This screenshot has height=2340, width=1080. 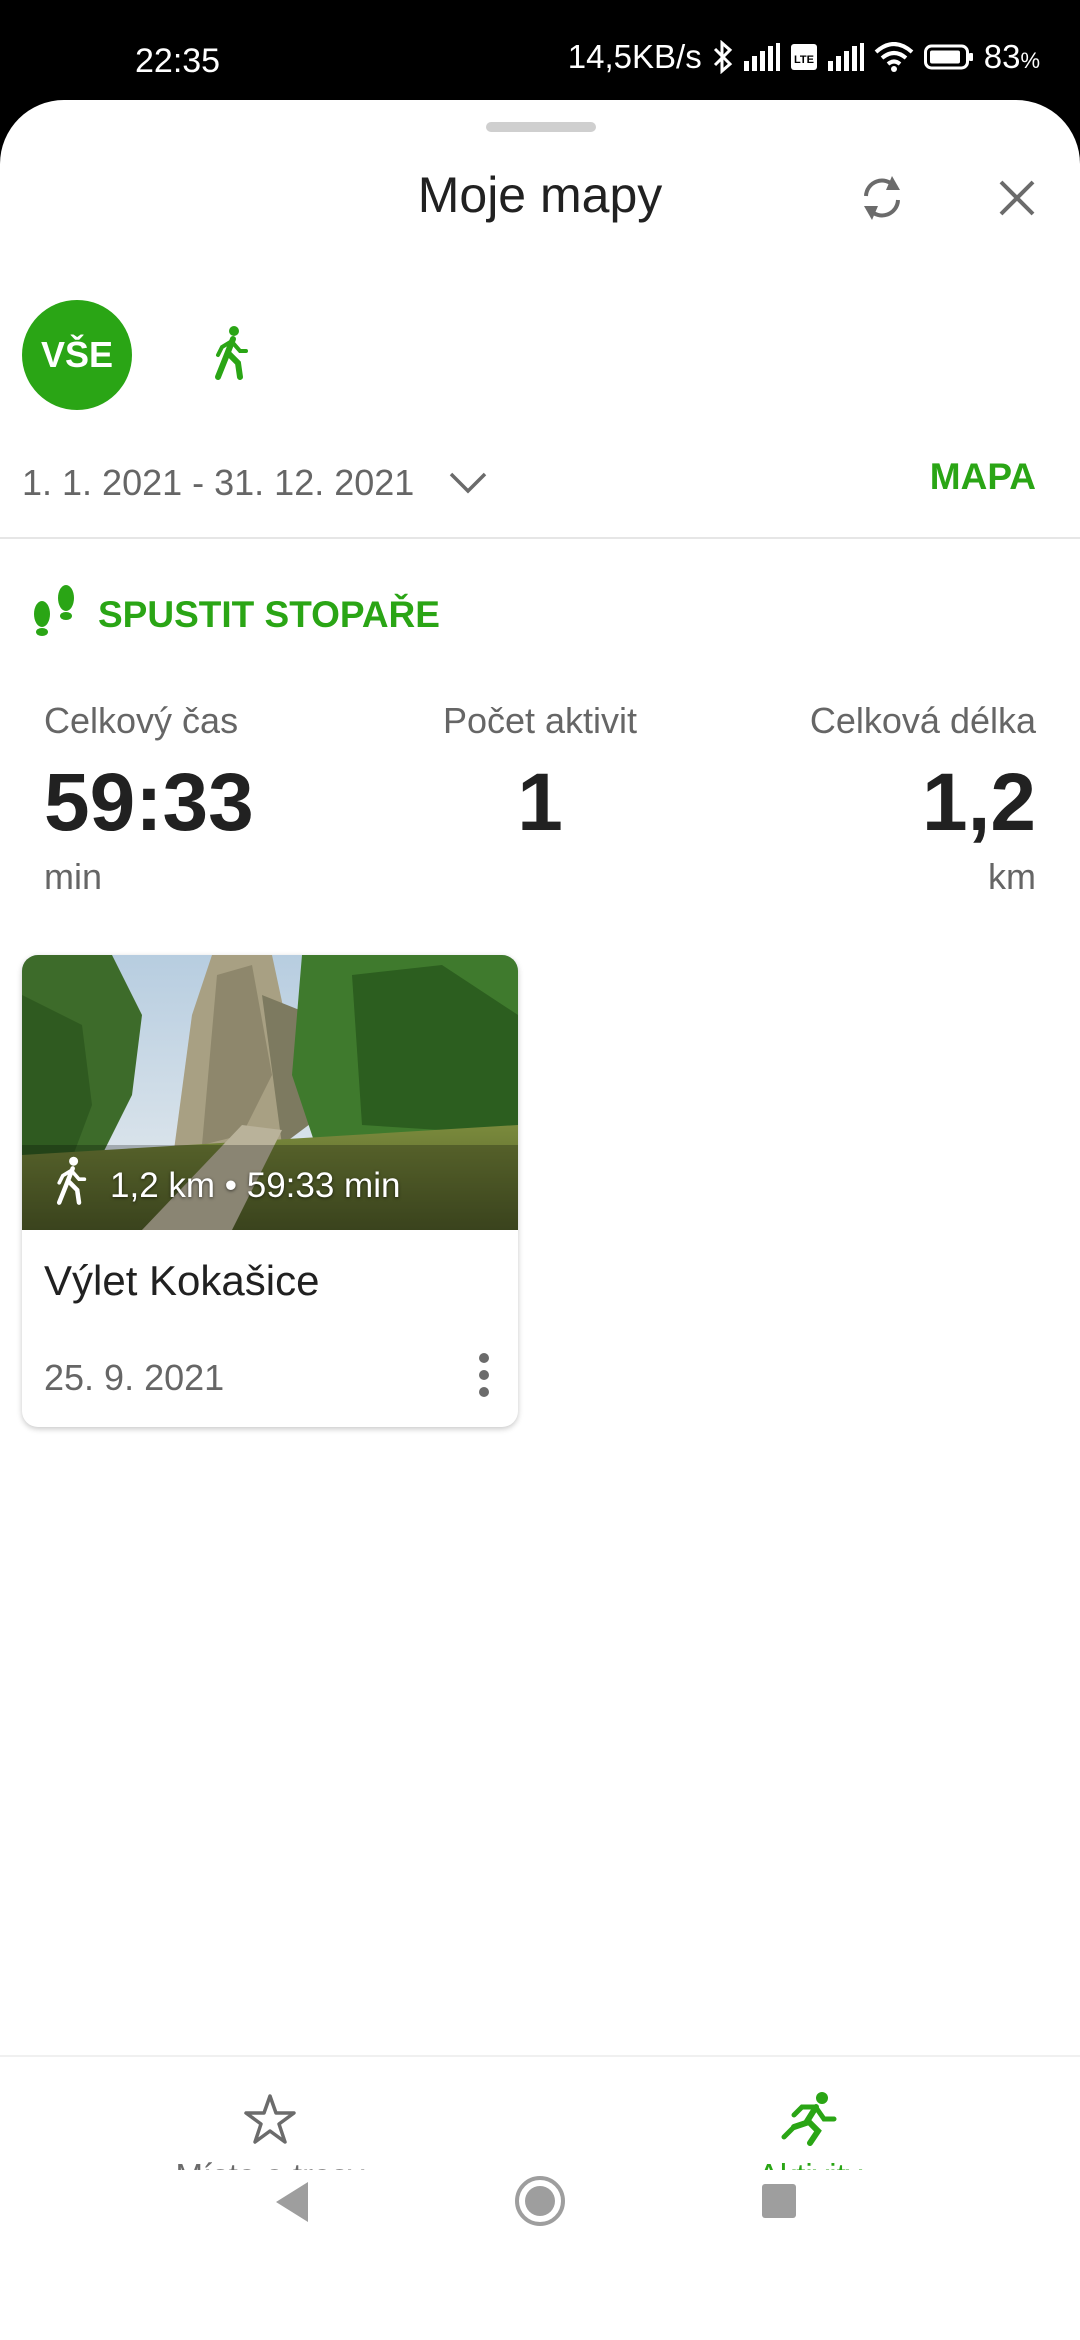 I want to click on more-vertical-icon, so click(x=484, y=1377).